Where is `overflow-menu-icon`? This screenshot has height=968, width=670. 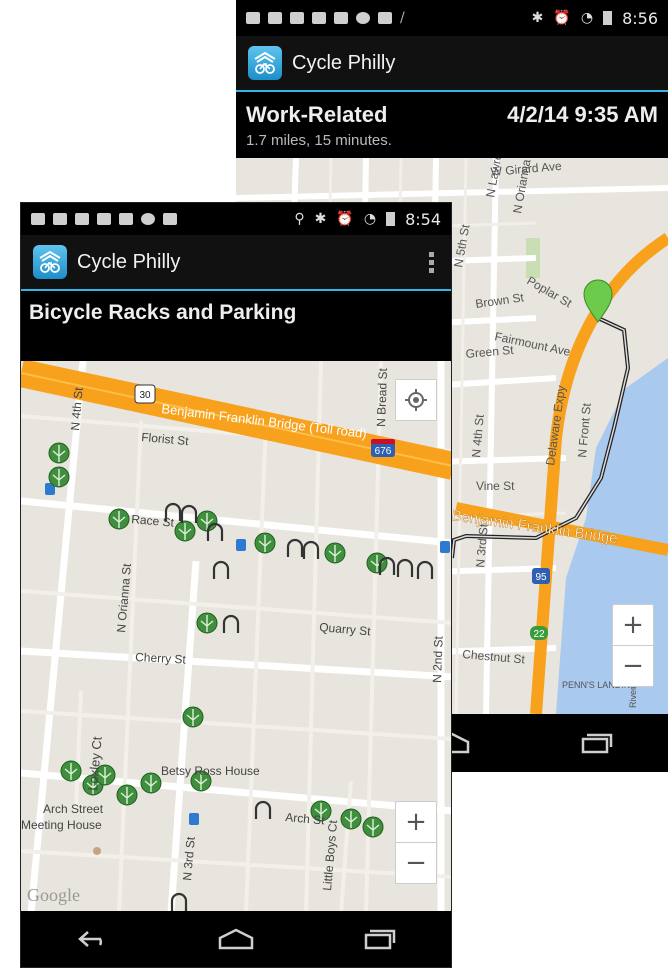 overflow-menu-icon is located at coordinates (432, 262).